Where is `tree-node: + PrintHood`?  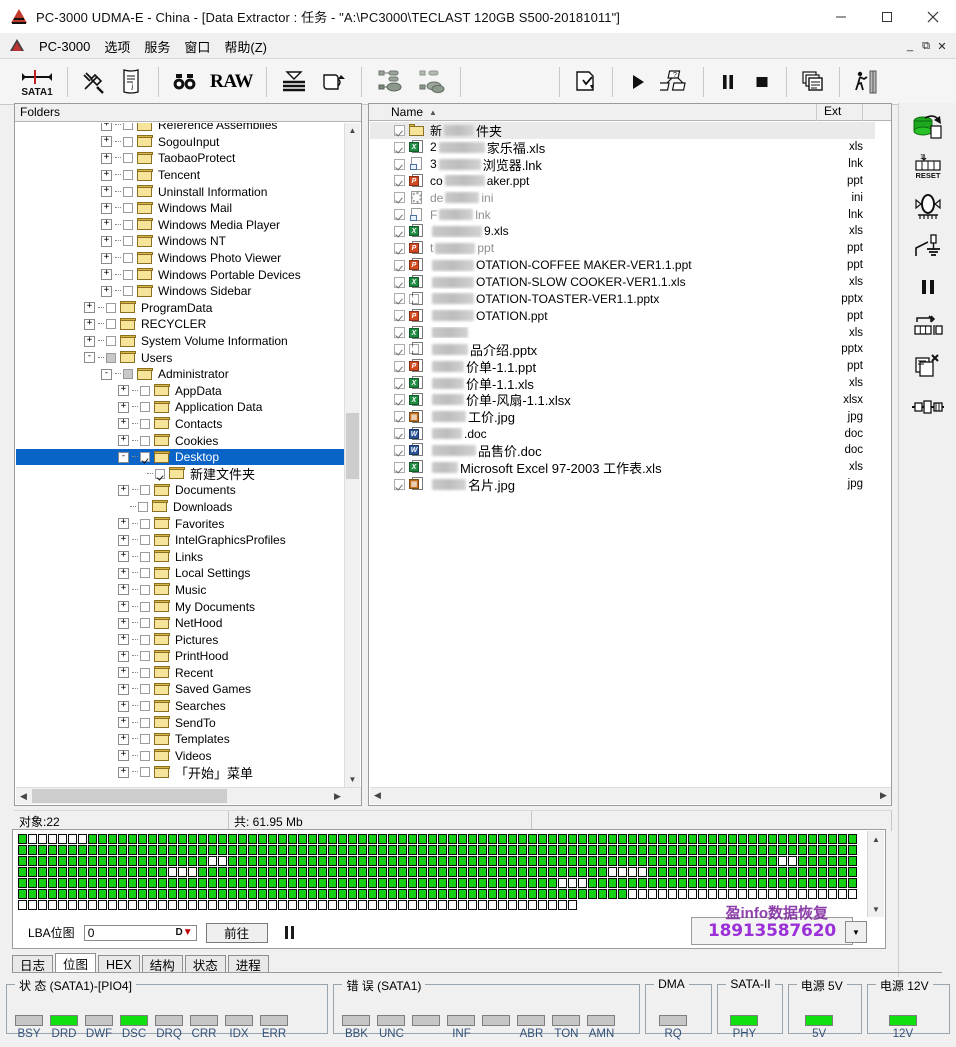
tree-node: + PrintHood is located at coordinates (181, 656).